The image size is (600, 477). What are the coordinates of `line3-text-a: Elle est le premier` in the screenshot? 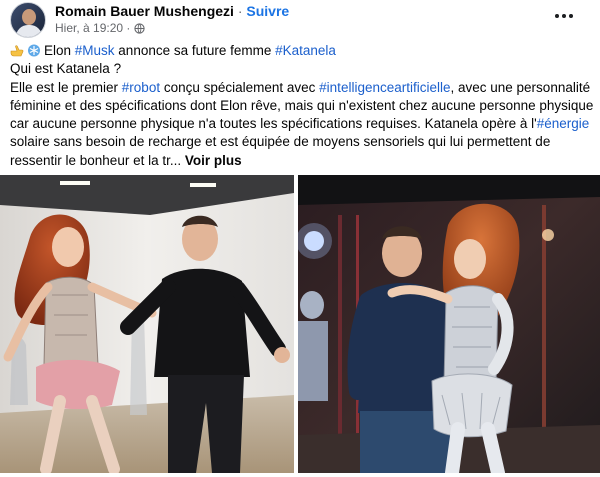 It's located at (66, 87).